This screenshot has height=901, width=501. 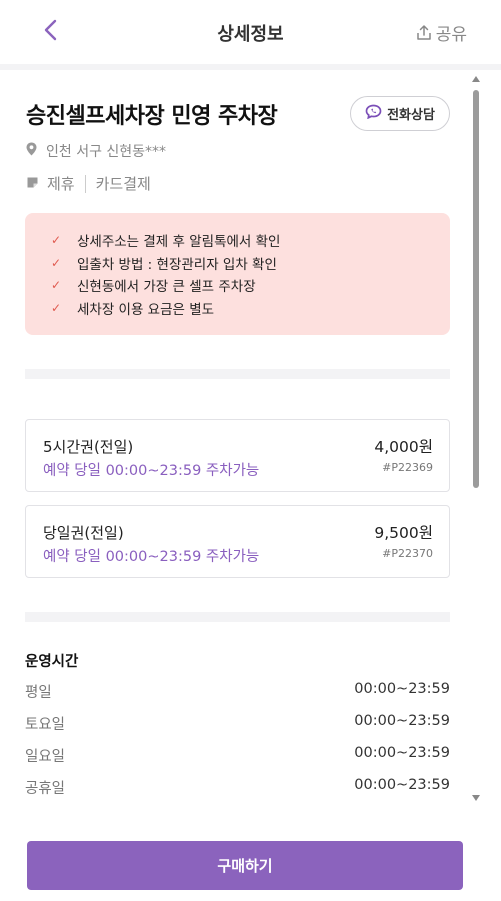 What do you see at coordinates (61, 184) in the screenshot?
I see `tag-partner: 제휴` at bounding box center [61, 184].